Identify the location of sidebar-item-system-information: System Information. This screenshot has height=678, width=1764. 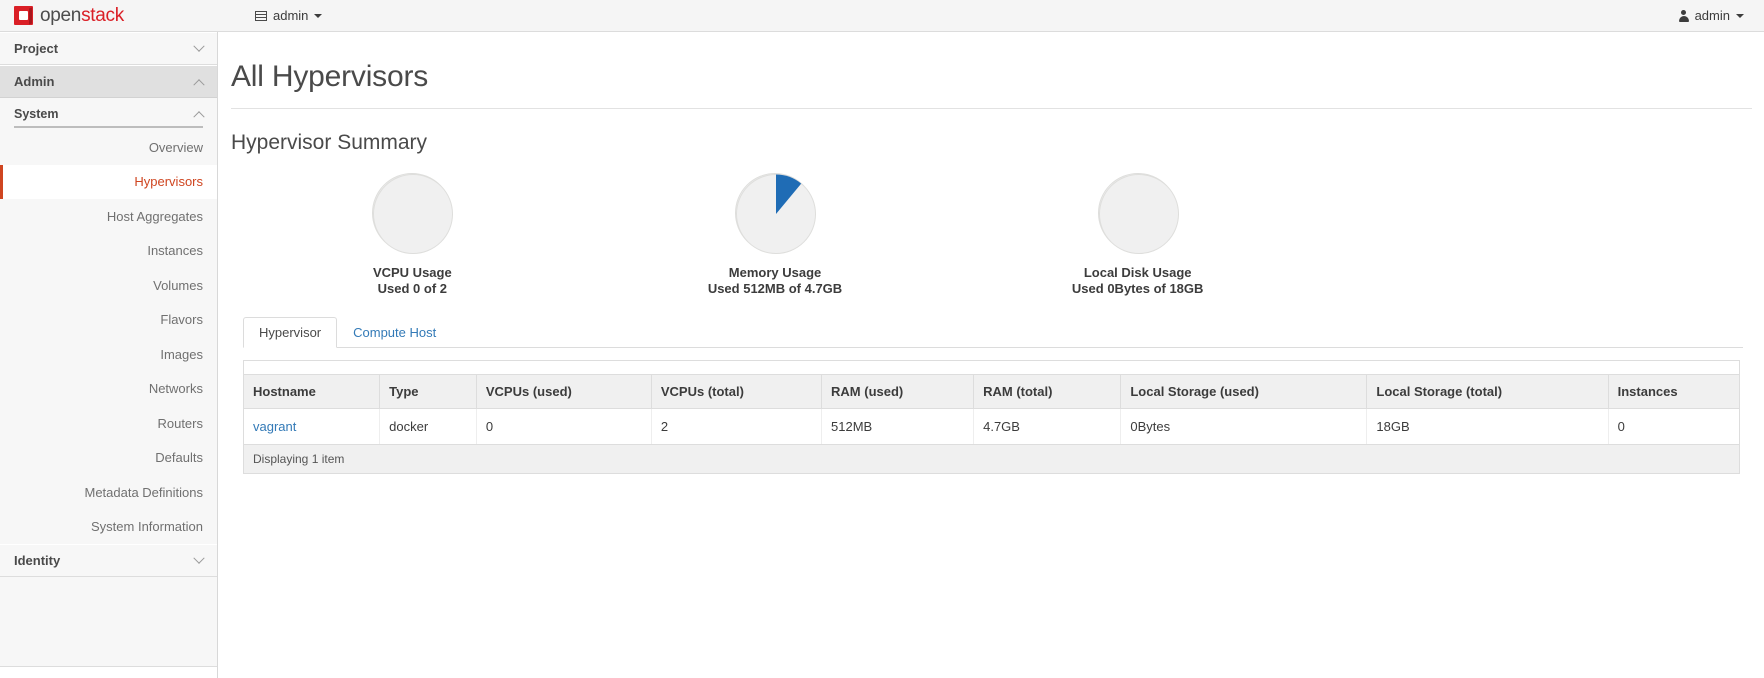
(108, 526).